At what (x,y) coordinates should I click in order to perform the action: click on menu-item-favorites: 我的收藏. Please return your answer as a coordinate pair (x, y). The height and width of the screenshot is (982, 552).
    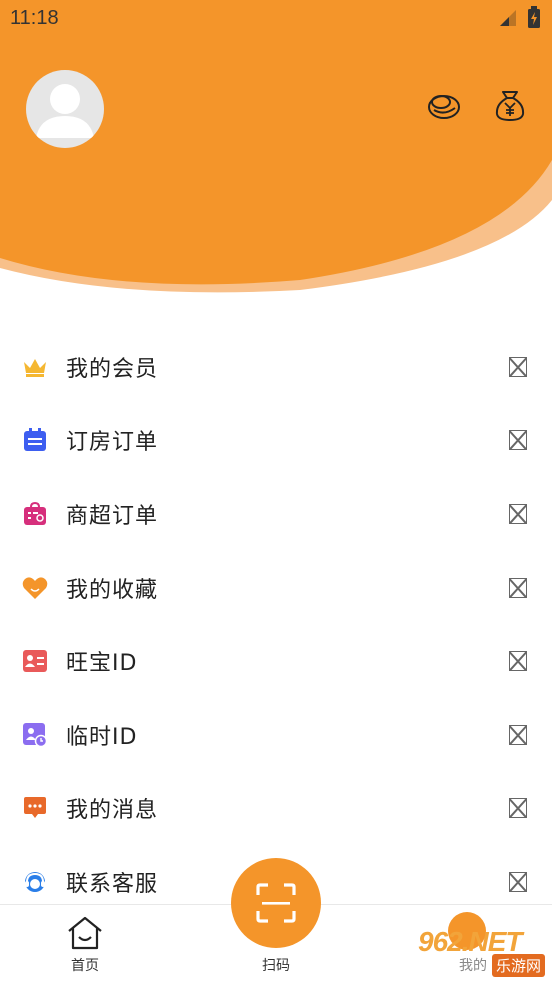
    Looking at the image, I should click on (276, 588).